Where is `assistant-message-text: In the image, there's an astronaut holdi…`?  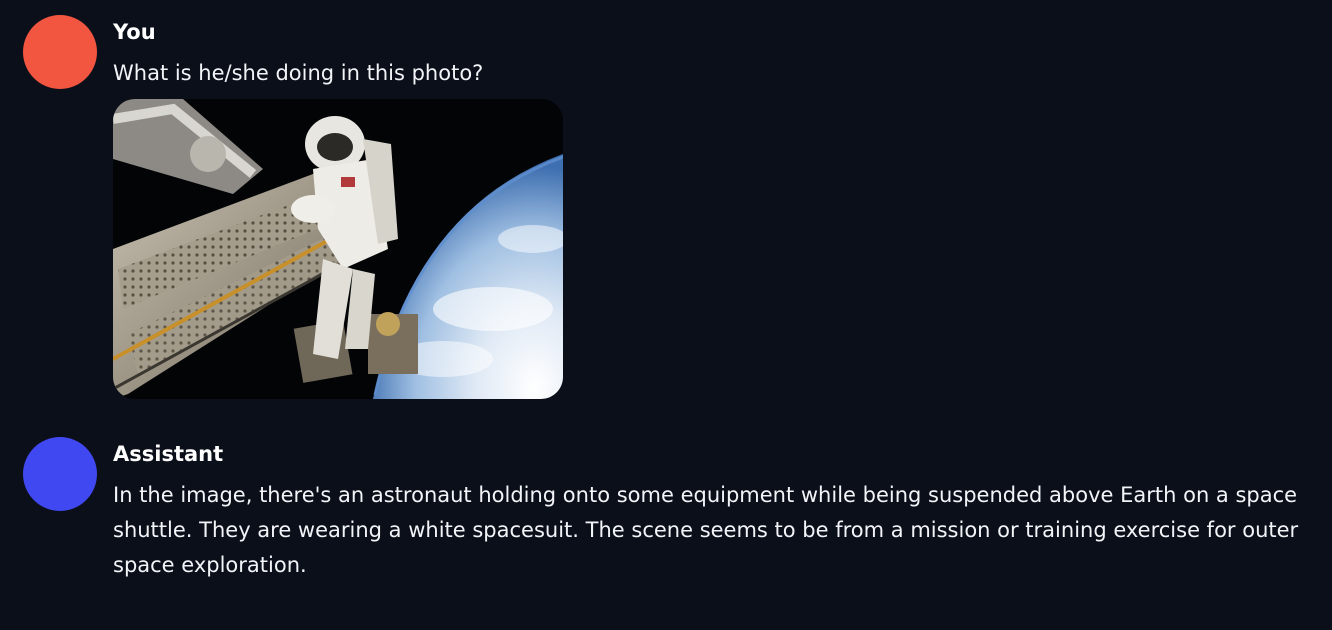 assistant-message-text: In the image, there's an astronaut holdi… is located at coordinates (706, 530).